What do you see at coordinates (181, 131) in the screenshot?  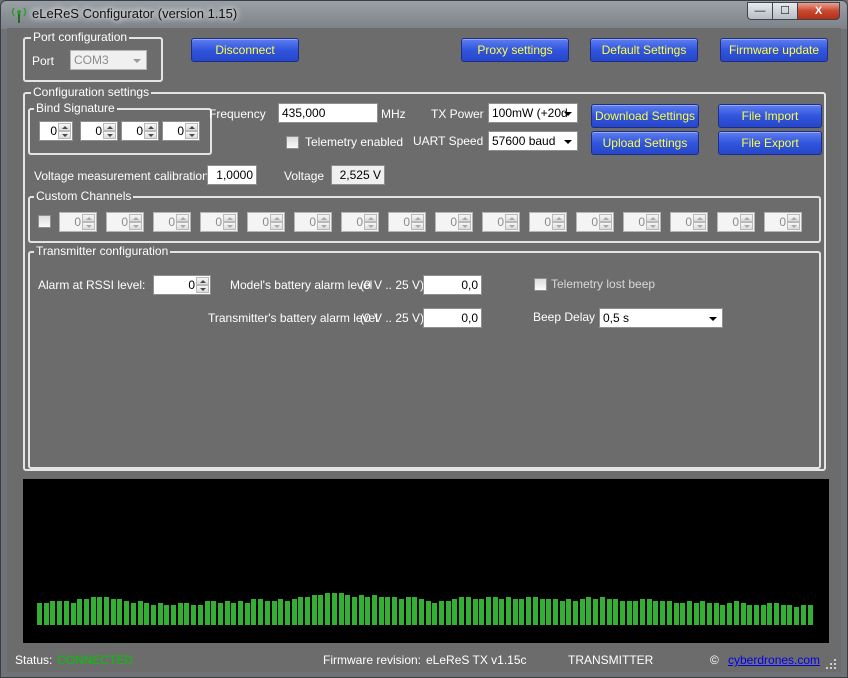 I see `bind-byte-4: 0` at bounding box center [181, 131].